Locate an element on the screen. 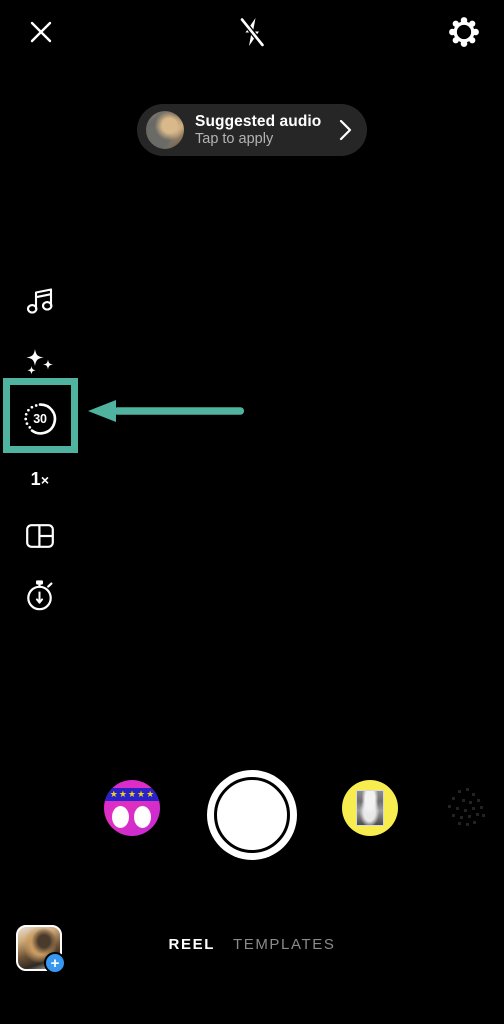 This screenshot has height=1024, width=504. effect-eye-right is located at coordinates (142, 817).